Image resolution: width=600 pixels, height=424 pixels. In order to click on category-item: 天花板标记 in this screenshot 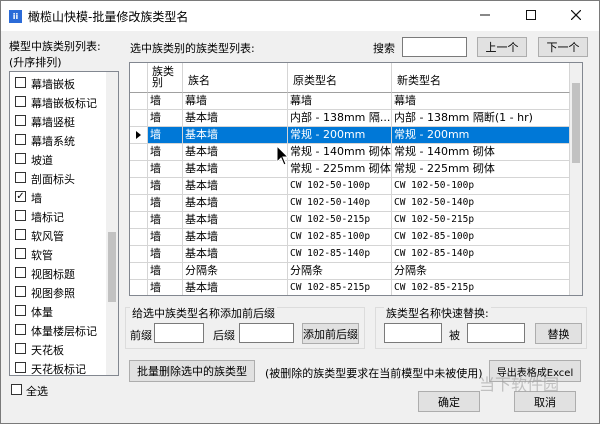, I will do `click(58, 366)`.